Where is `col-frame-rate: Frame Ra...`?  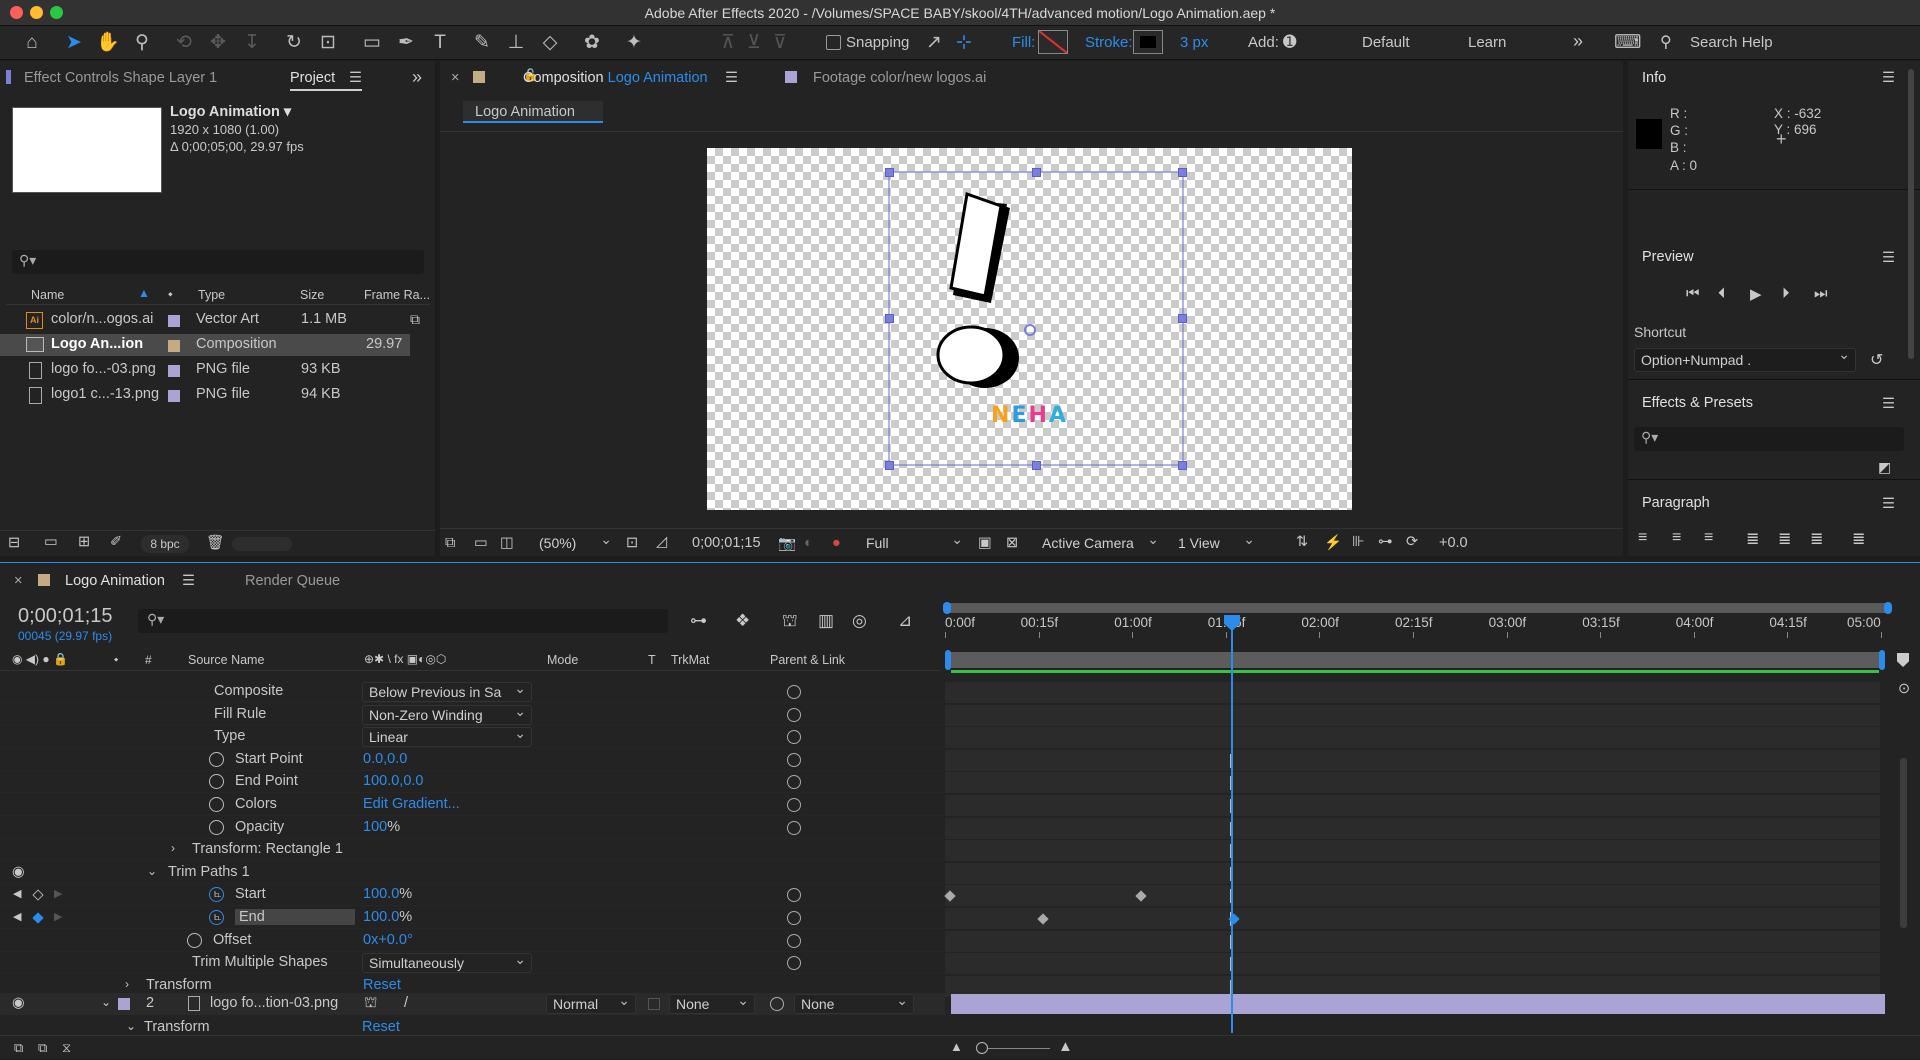 col-frame-rate: Frame Ra... is located at coordinates (397, 295).